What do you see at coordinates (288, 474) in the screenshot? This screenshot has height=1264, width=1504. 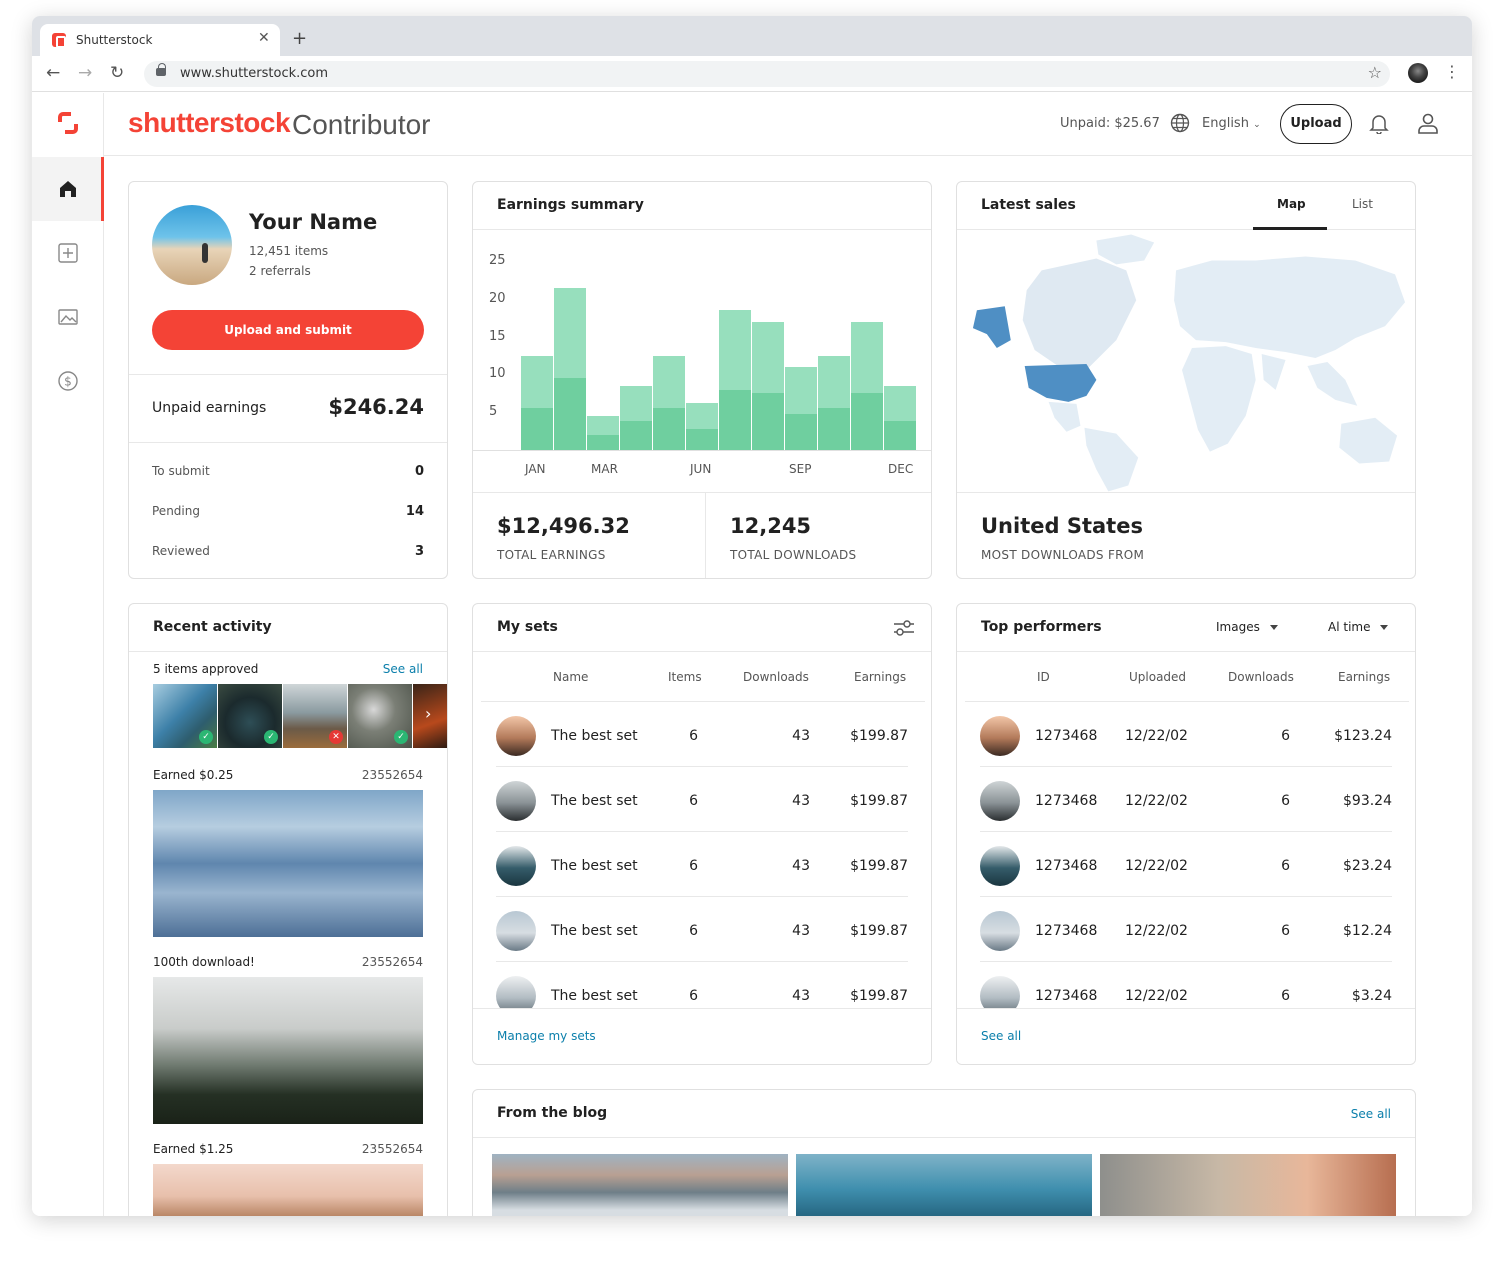 I see `stat-row-to-submit: To submit 0` at bounding box center [288, 474].